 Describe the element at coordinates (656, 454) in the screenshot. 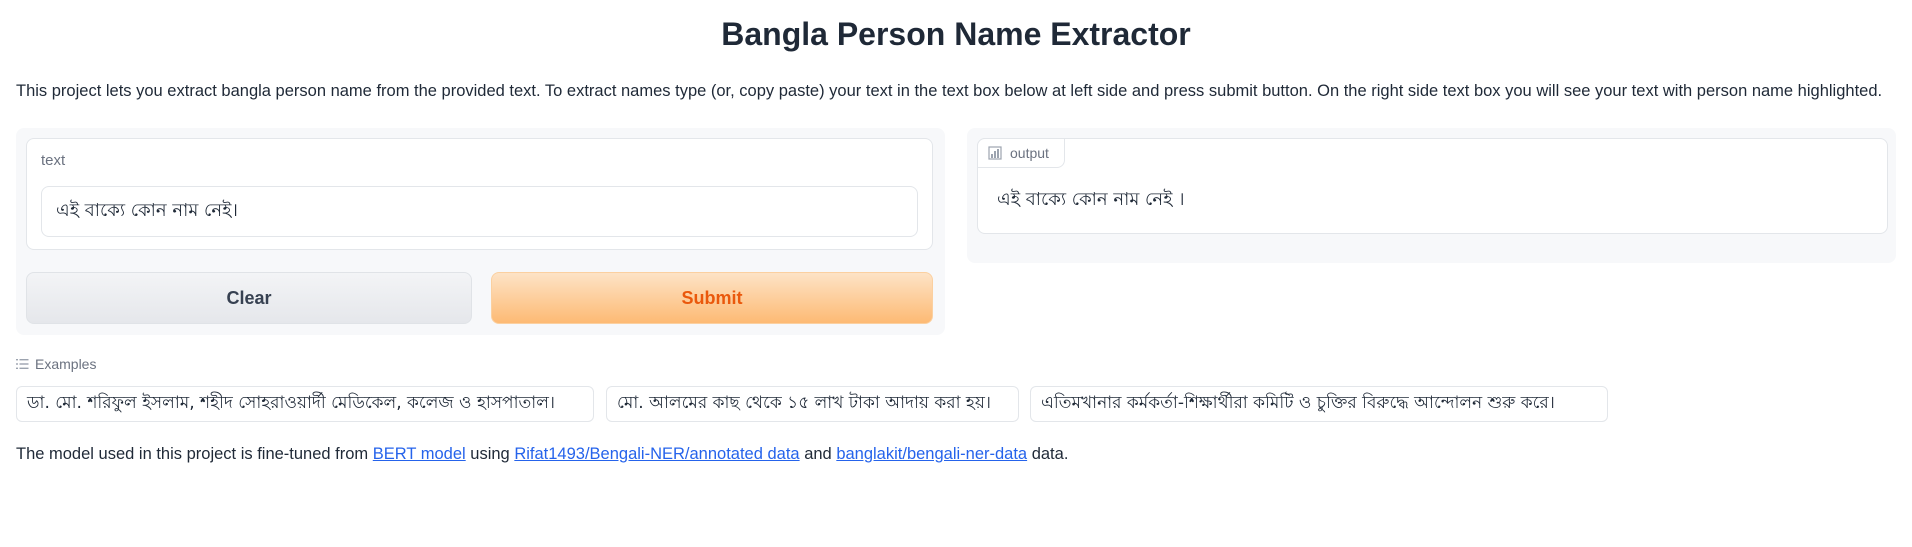

I see `annotated-data-link: Rifat1493/Bengali-NER/annotated data` at that location.